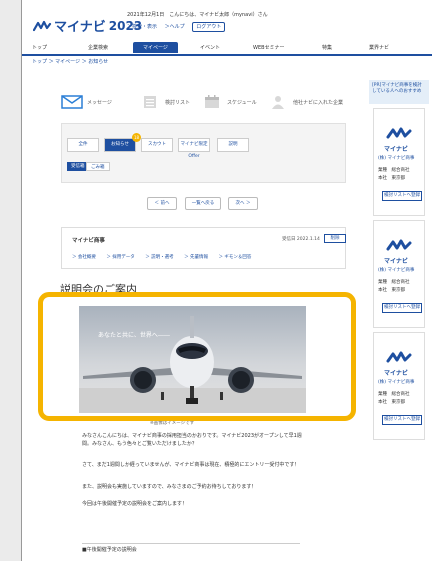  Describe the element at coordinates (210, 47) in the screenshot. I see `nav-event: イベント` at that location.